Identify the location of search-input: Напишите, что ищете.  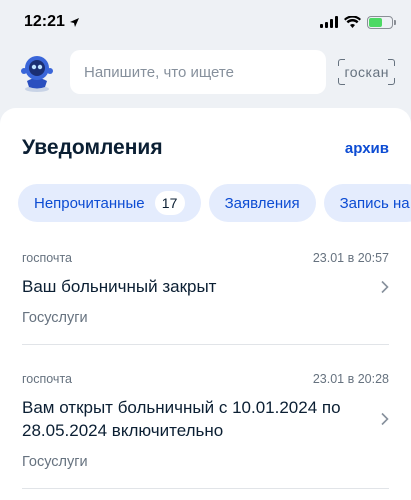
(198, 72).